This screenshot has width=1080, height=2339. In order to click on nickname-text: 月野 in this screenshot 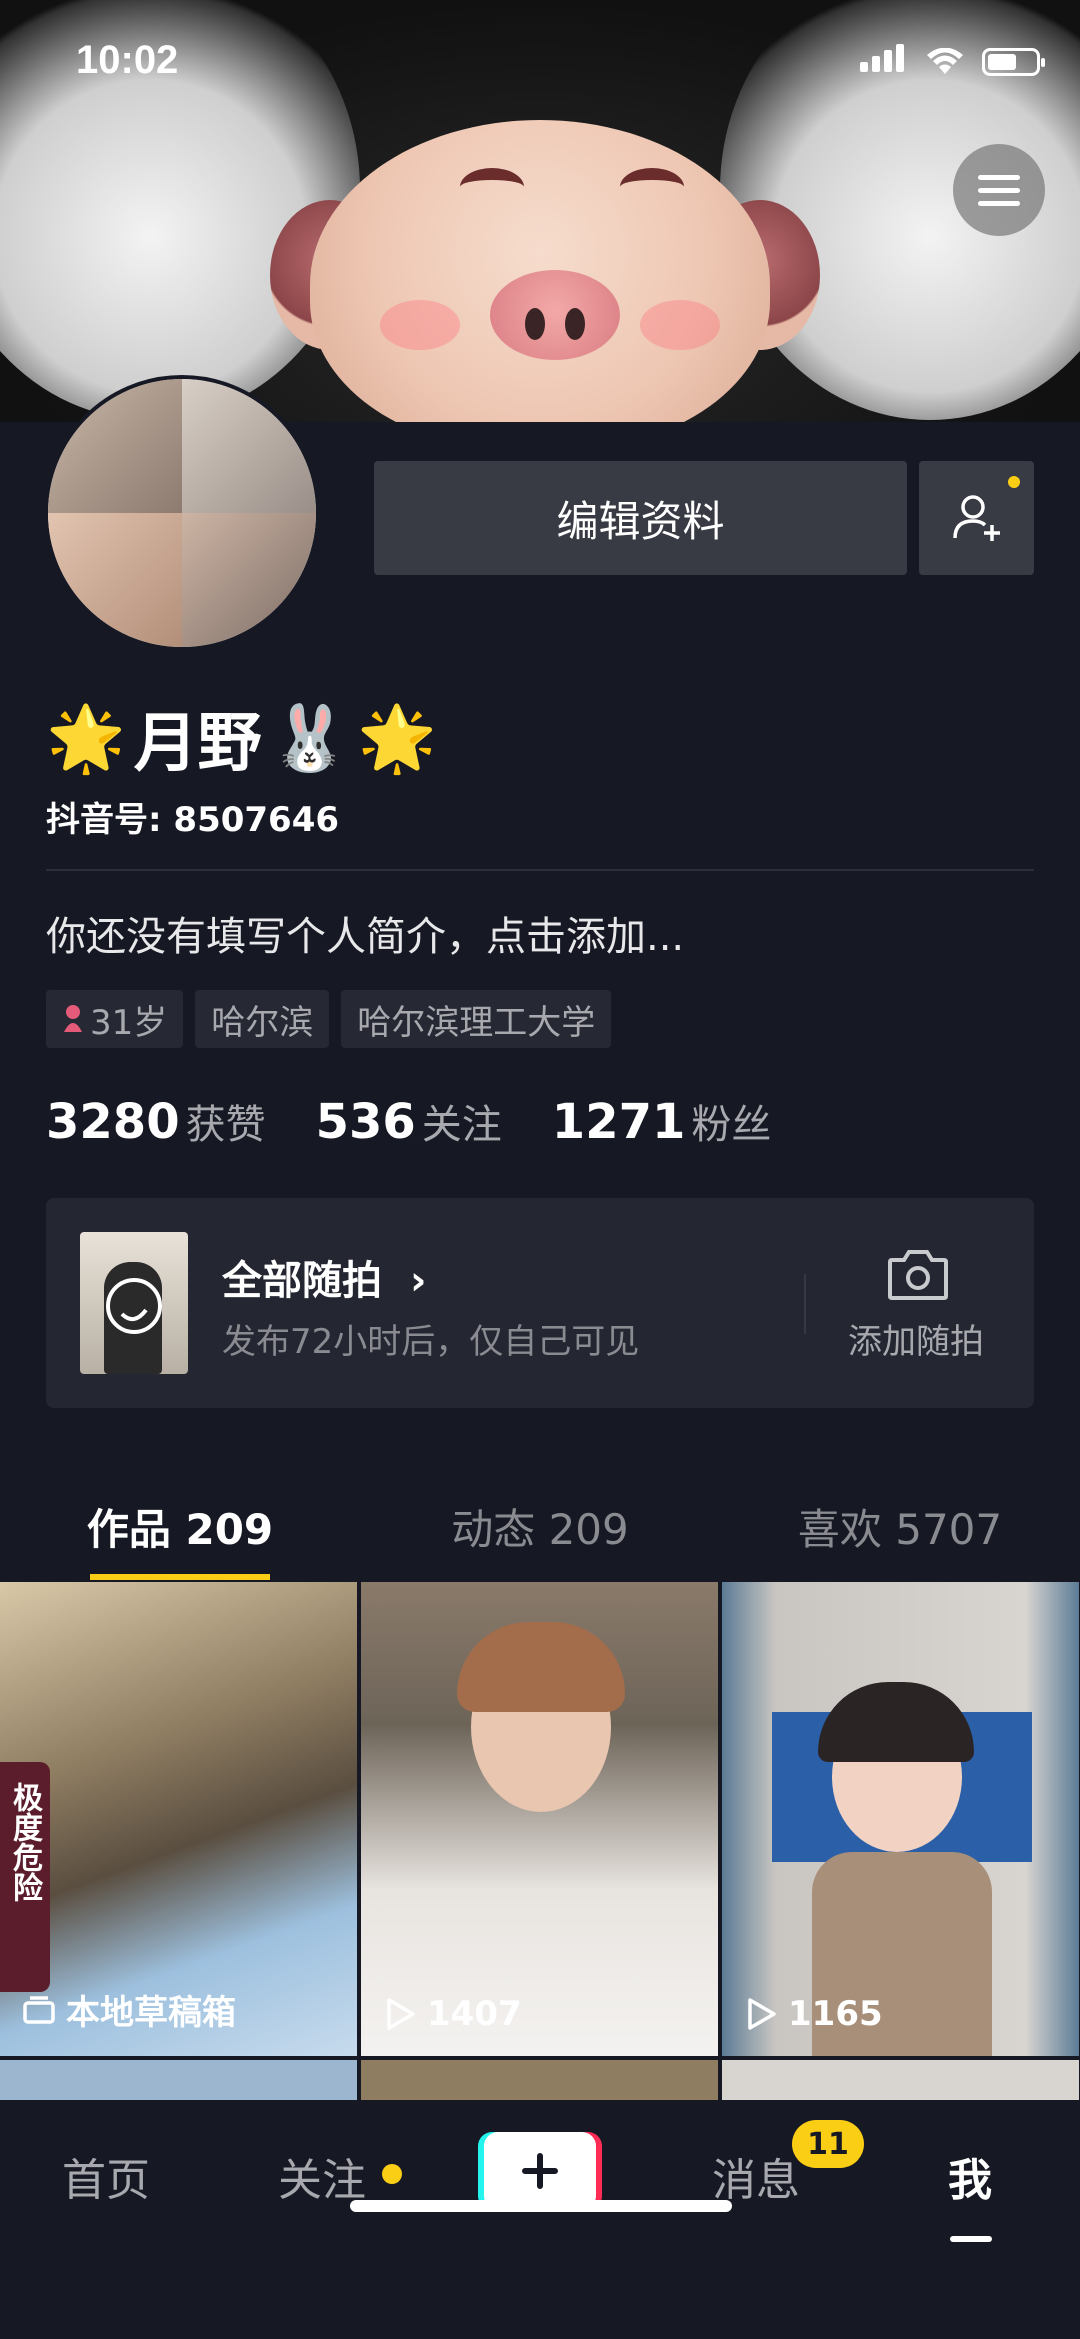, I will do `click(197, 744)`.